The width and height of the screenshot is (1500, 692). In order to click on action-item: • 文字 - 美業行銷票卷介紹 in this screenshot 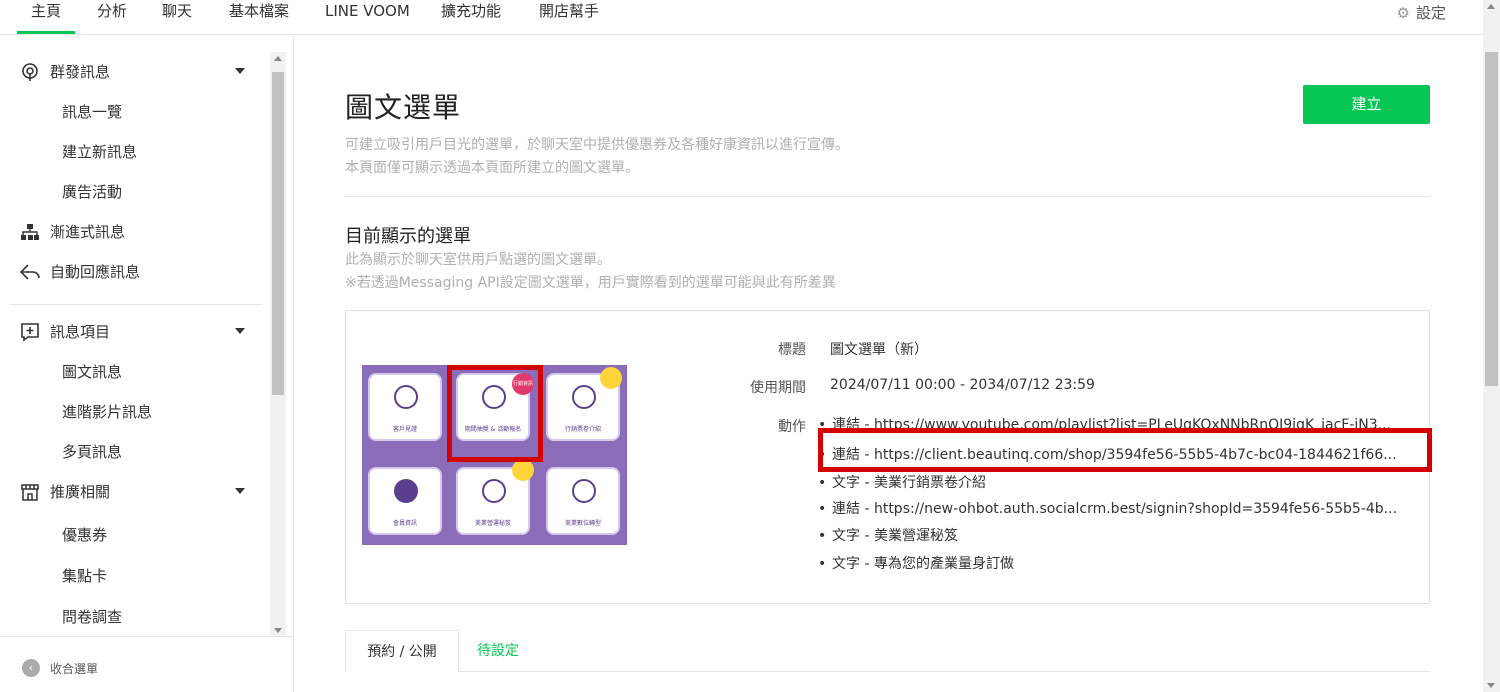, I will do `click(1118, 482)`.